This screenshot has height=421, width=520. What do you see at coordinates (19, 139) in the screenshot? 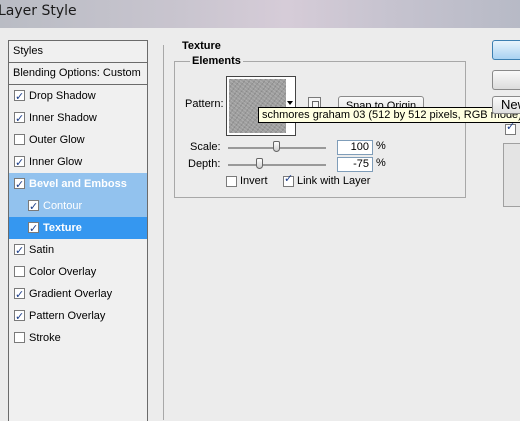
I see `outer-glow-checkbox` at bounding box center [19, 139].